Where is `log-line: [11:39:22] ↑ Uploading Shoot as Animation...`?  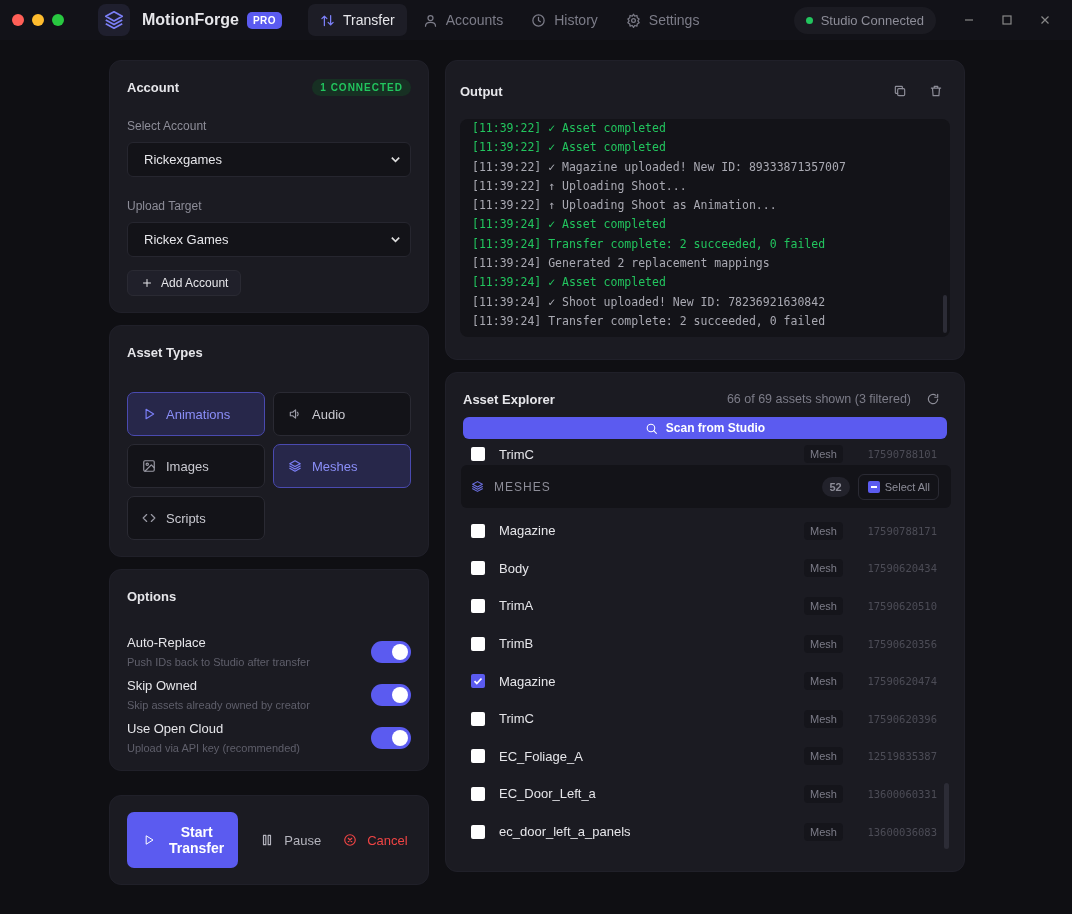
log-line: [11:39:22] ↑ Uploading Shoot as Animation... is located at coordinates (625, 206).